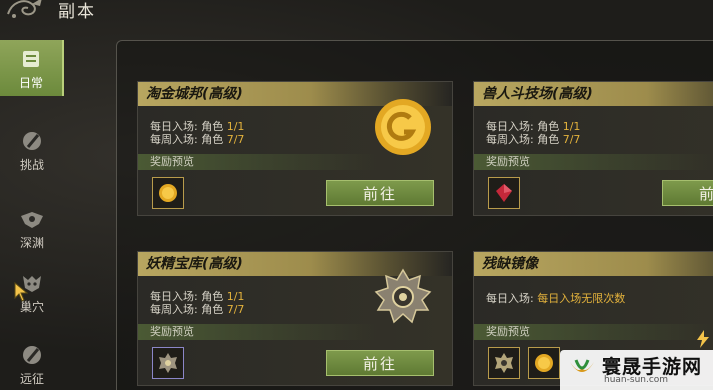 The width and height of the screenshot is (713, 390). What do you see at coordinates (31, 378) in the screenshot?
I see `sidebar-item-label: 远征` at bounding box center [31, 378].